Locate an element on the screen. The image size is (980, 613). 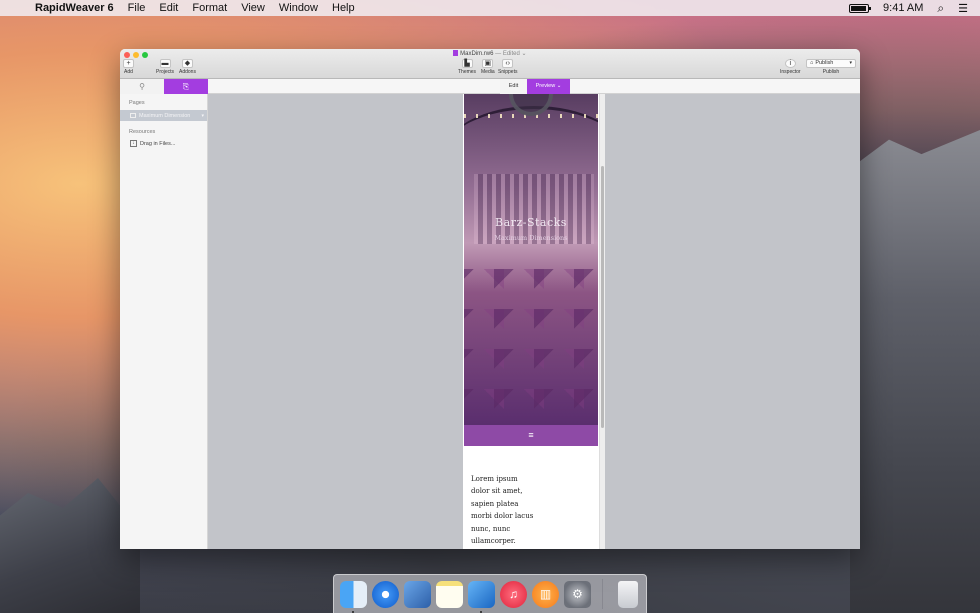
document-name: MaxDim.rw6 is located at coordinates (477, 54).